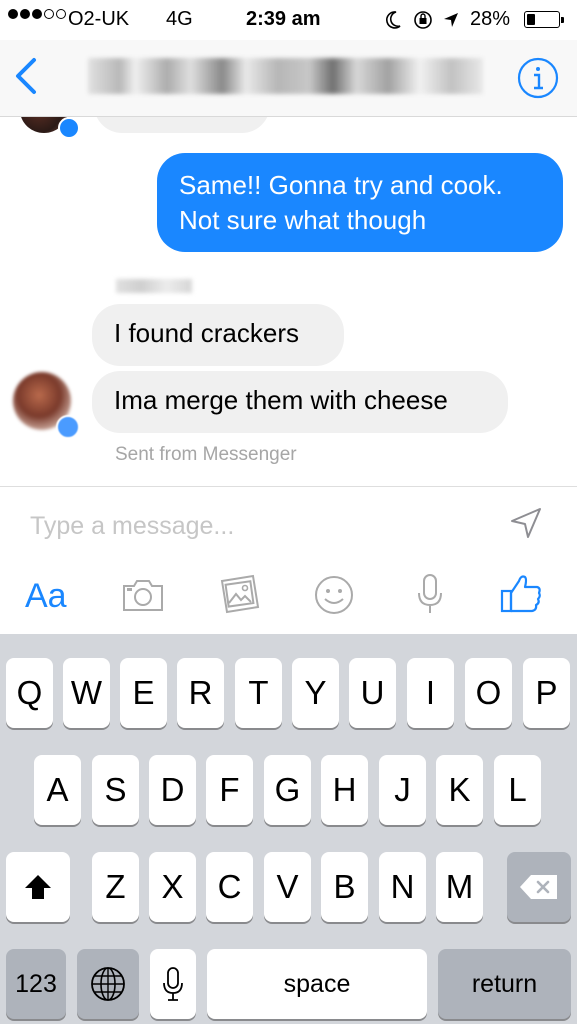 This screenshot has height=1026, width=577. I want to click on backspace-icon, so click(538, 887).